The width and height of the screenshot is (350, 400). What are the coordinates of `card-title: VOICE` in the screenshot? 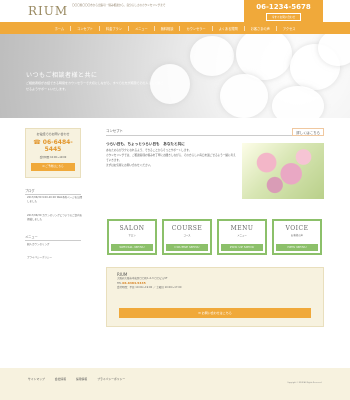 It's located at (297, 228).